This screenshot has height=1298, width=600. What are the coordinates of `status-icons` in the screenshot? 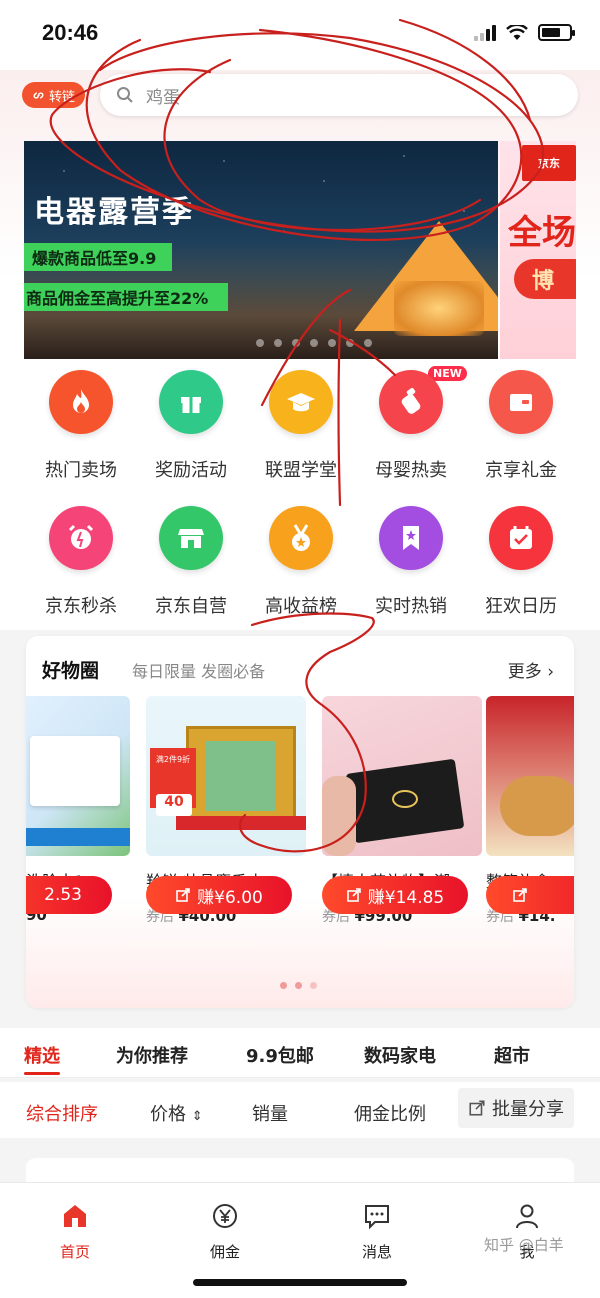 It's located at (524, 32).